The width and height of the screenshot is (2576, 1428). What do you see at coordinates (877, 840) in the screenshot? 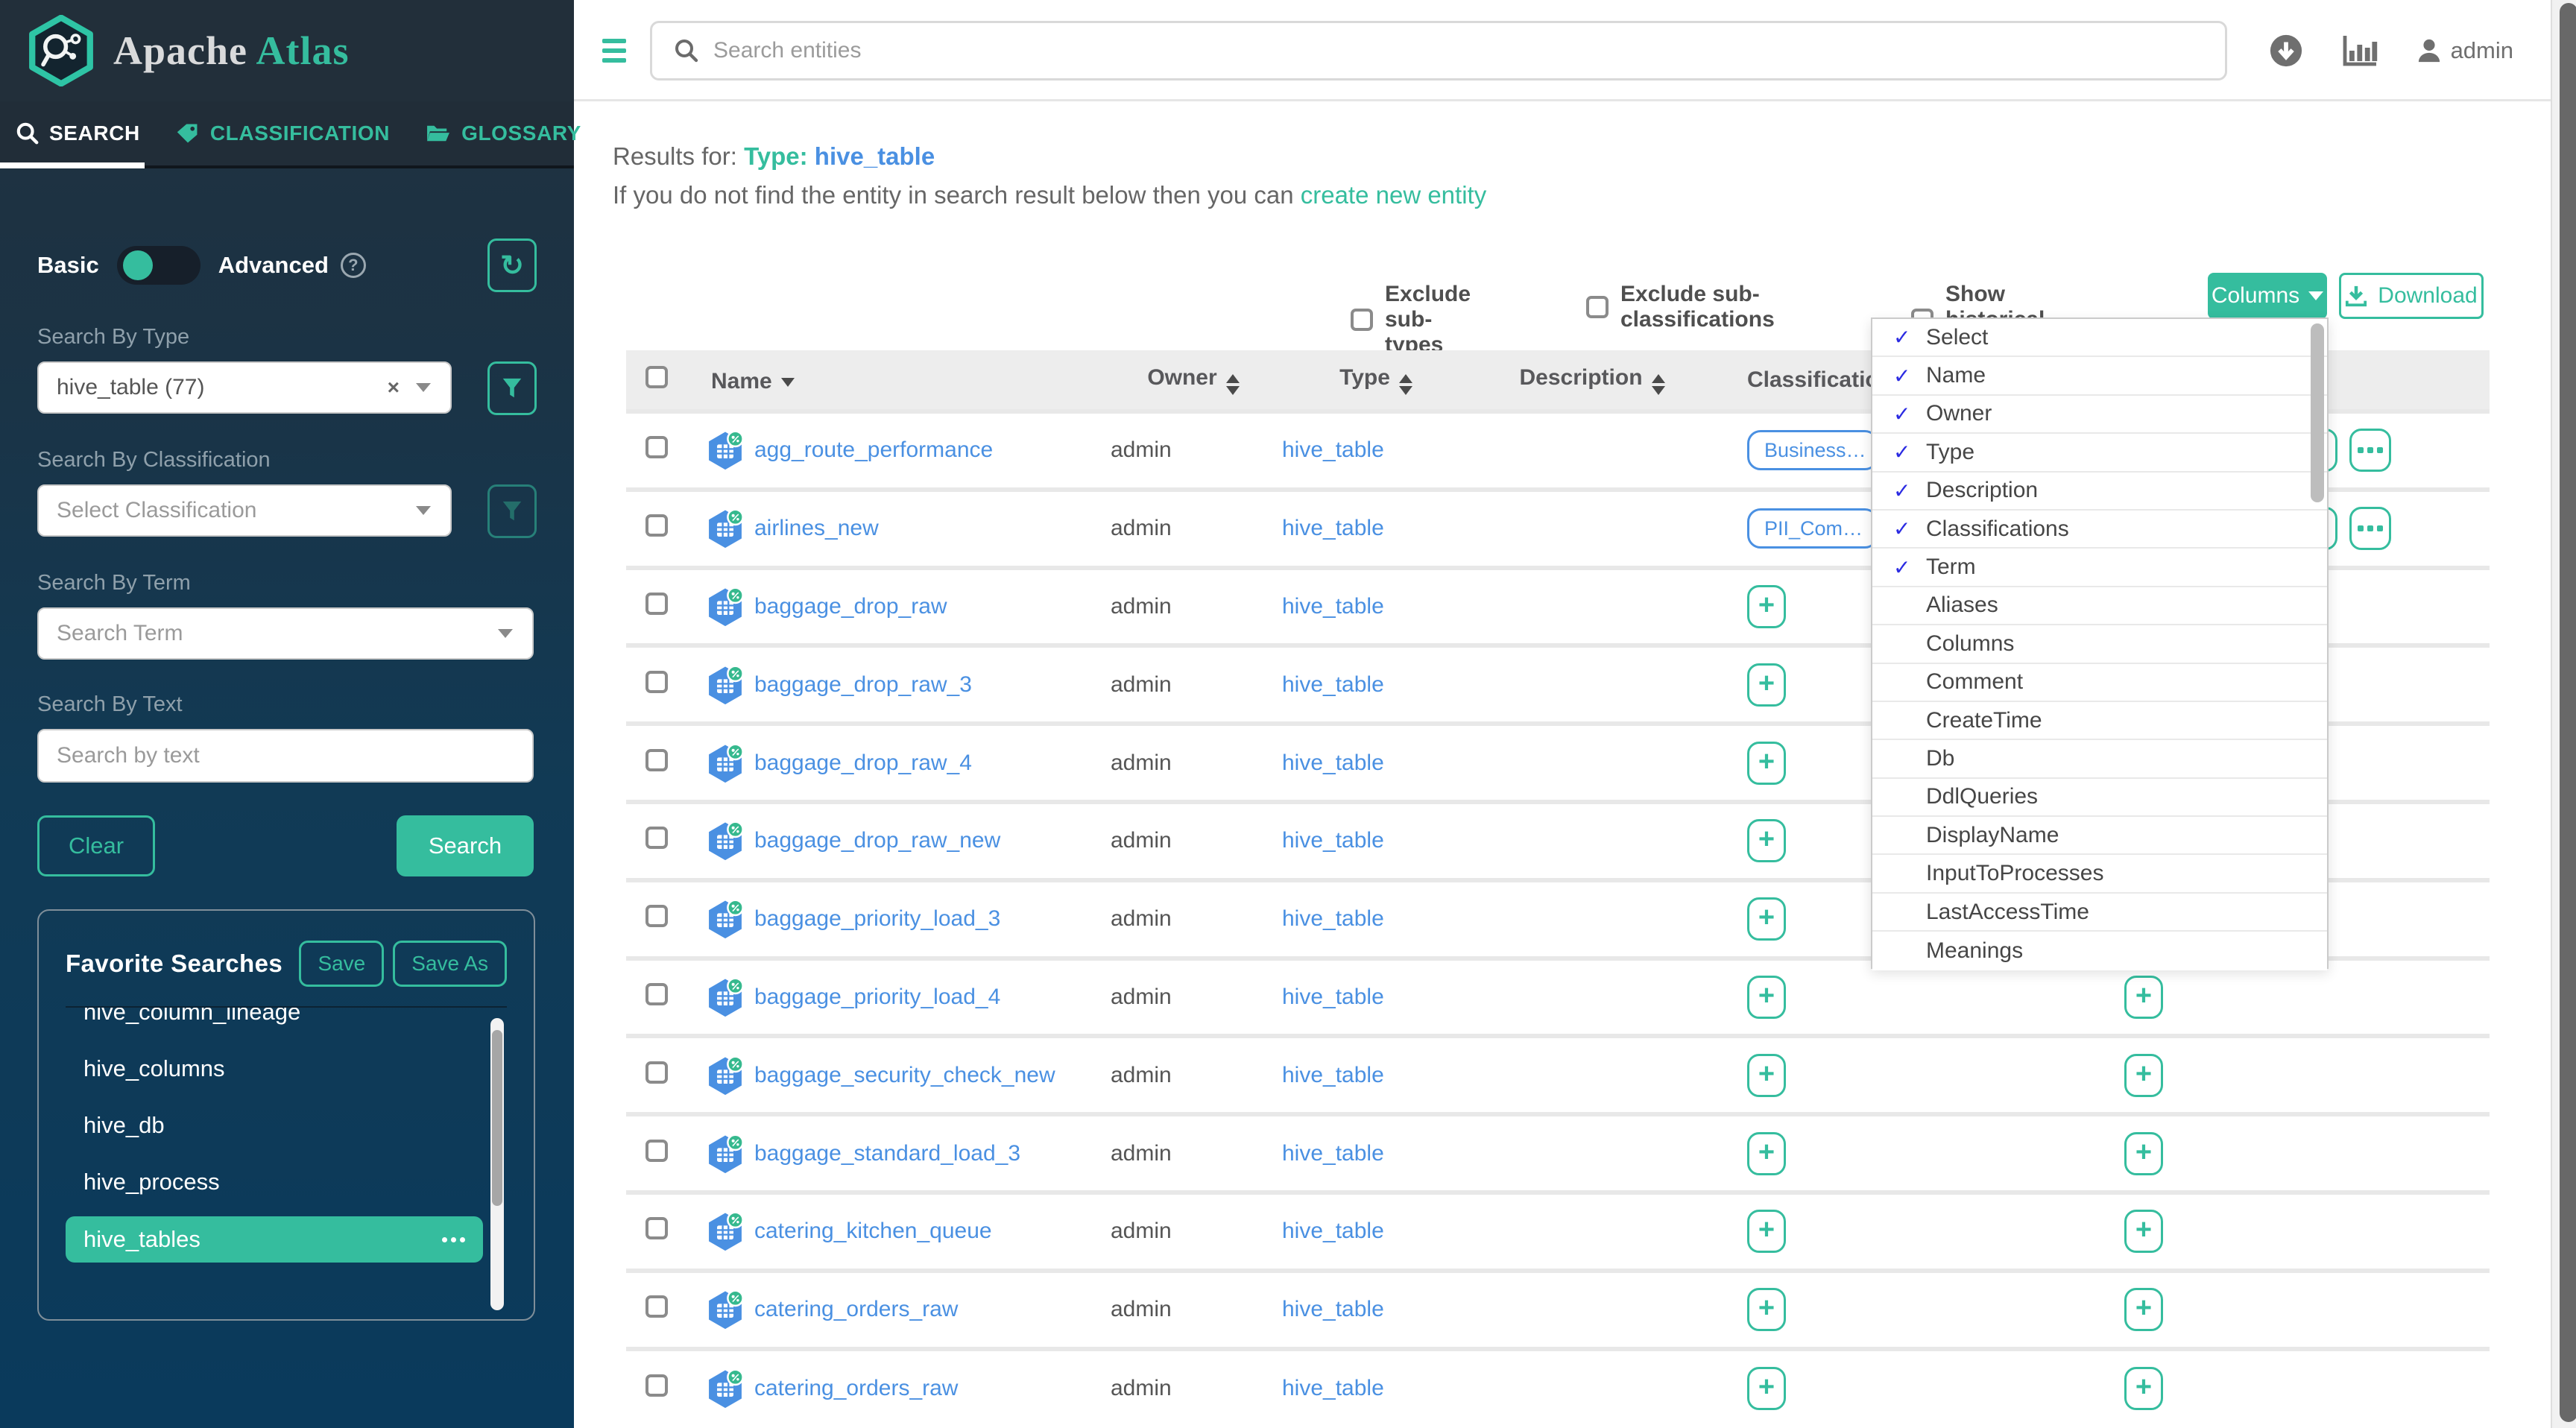
I see `entity-name-link: baggage_drop_raw_new` at bounding box center [877, 840].